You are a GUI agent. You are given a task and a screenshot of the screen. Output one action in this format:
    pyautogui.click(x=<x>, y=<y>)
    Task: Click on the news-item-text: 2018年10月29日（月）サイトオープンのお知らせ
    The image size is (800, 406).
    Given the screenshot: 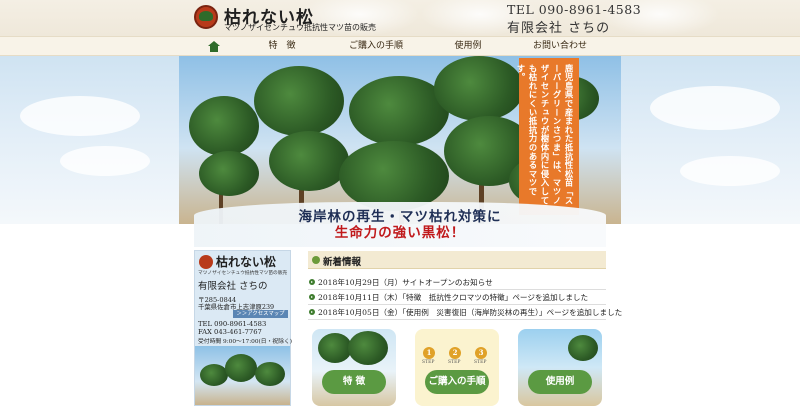 What is the action you would take?
    pyautogui.click(x=405, y=282)
    